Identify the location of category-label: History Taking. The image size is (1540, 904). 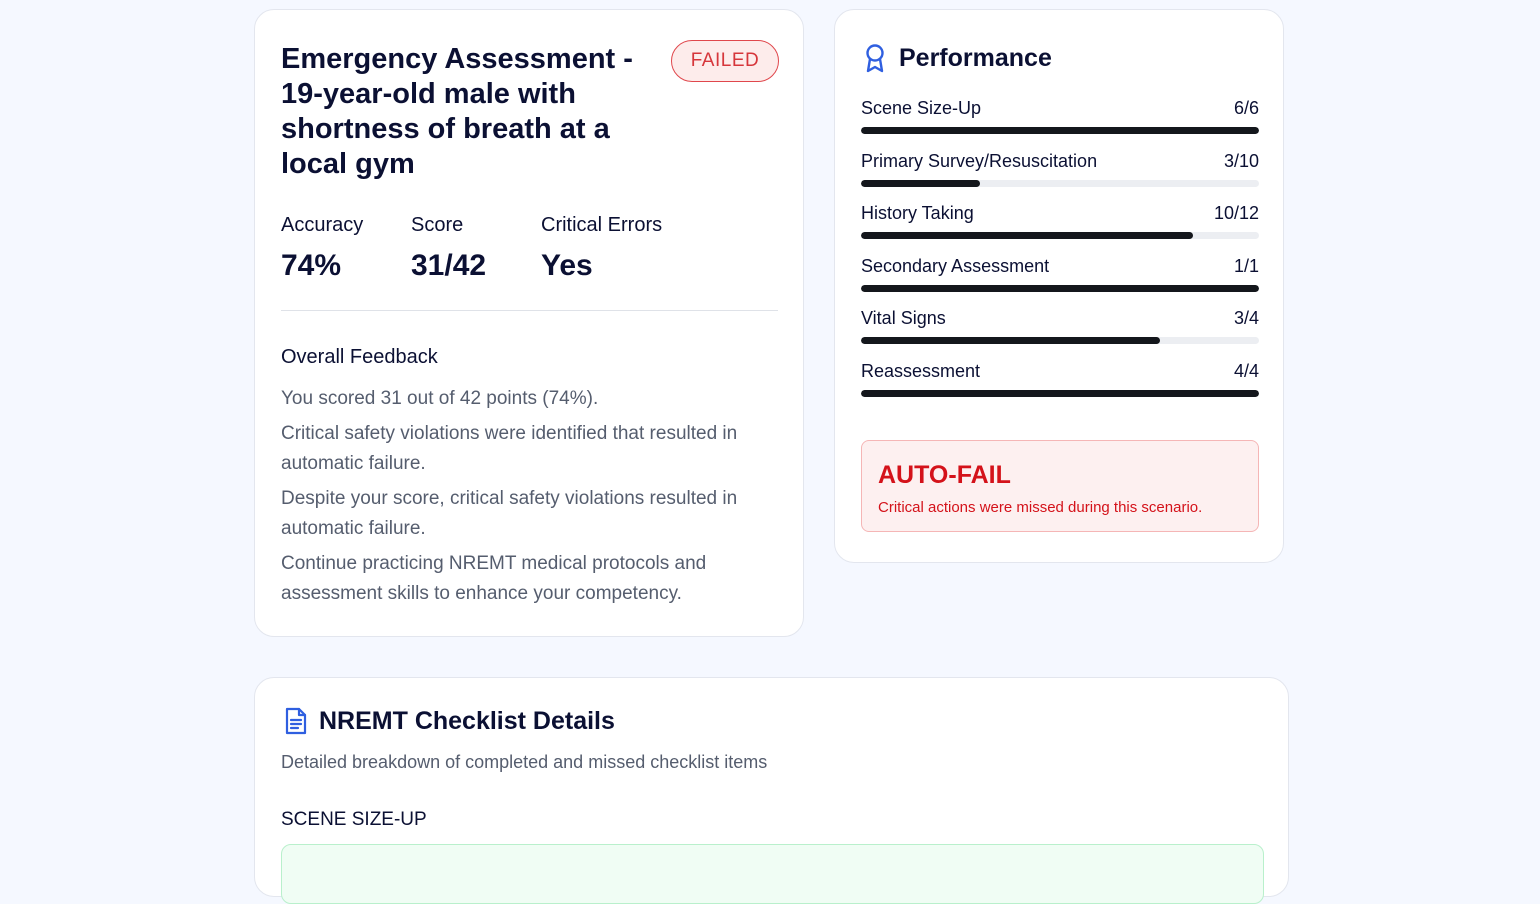
(917, 213).